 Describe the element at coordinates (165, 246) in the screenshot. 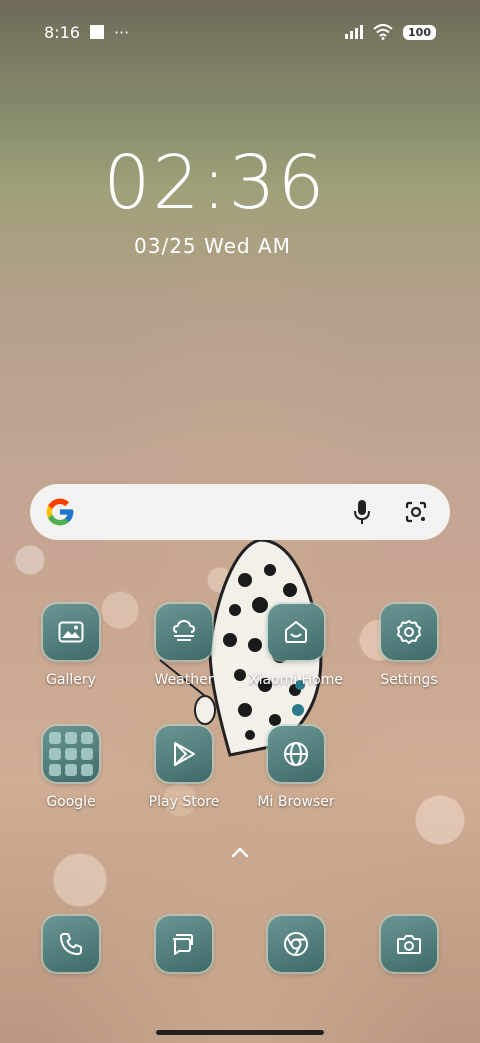

I see `date-digits: 03/25` at that location.